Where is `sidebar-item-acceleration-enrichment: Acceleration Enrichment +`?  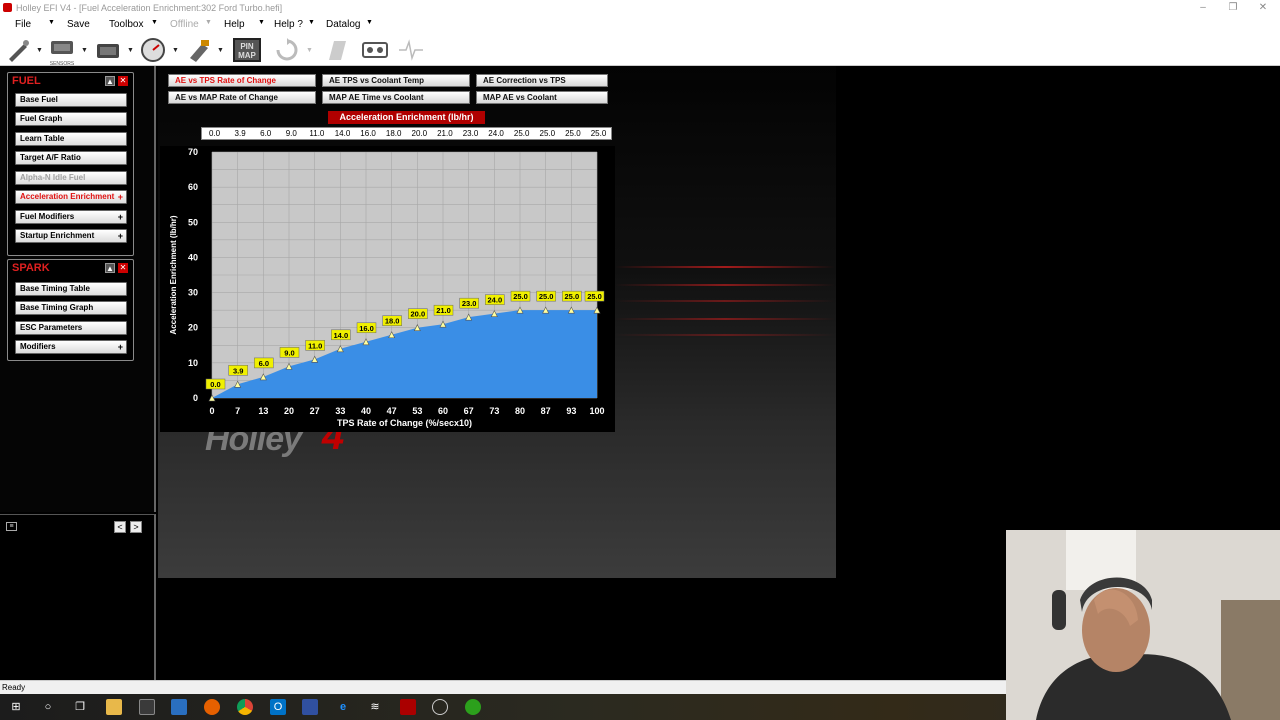
sidebar-item-acceleration-enrichment: Acceleration Enrichment + is located at coordinates (71, 197).